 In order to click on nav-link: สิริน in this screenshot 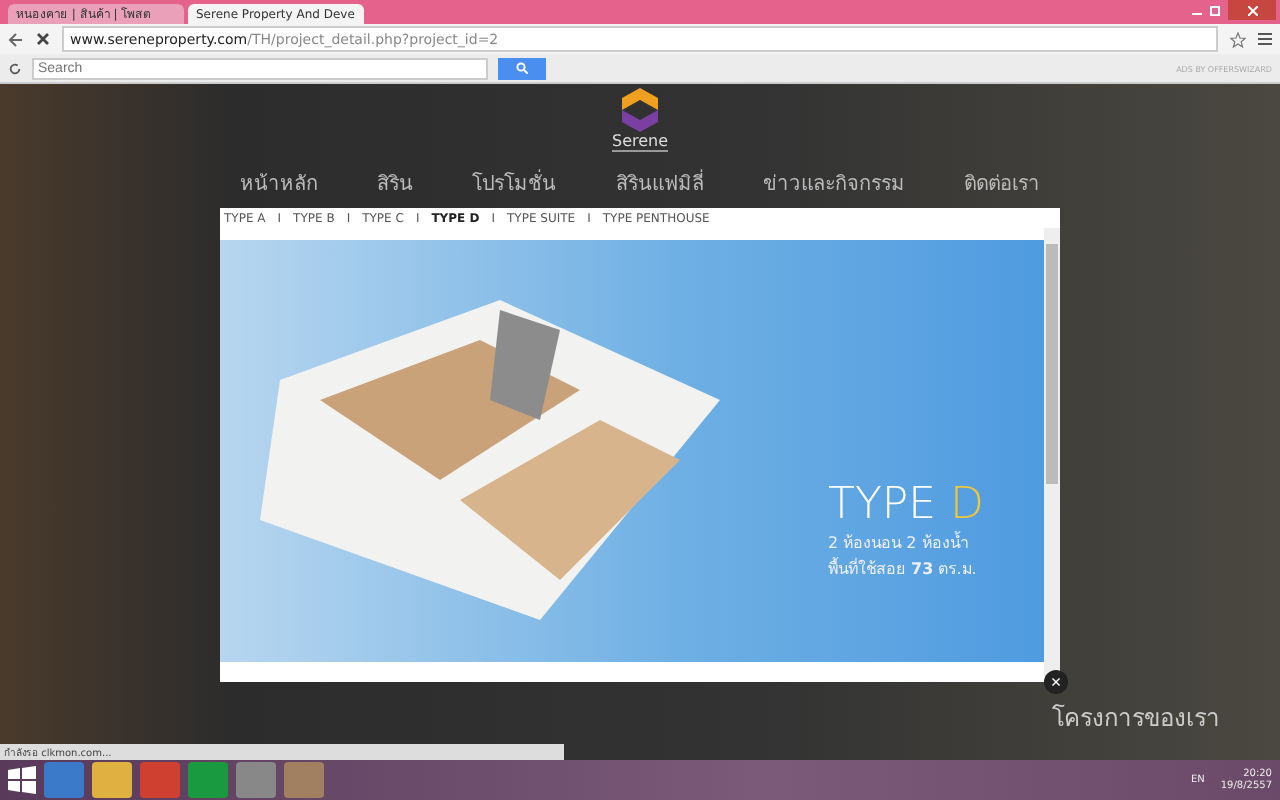, I will do `click(395, 183)`.